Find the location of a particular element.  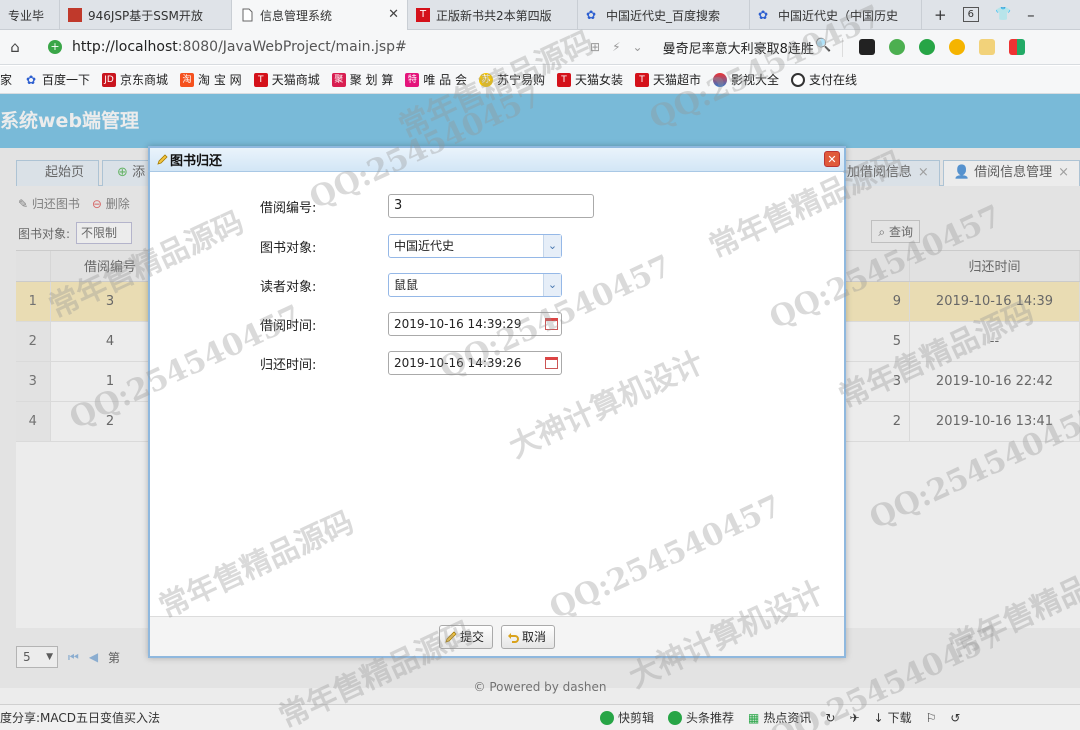

bookmark-item: T 天猫商城 is located at coordinates (286, 79).